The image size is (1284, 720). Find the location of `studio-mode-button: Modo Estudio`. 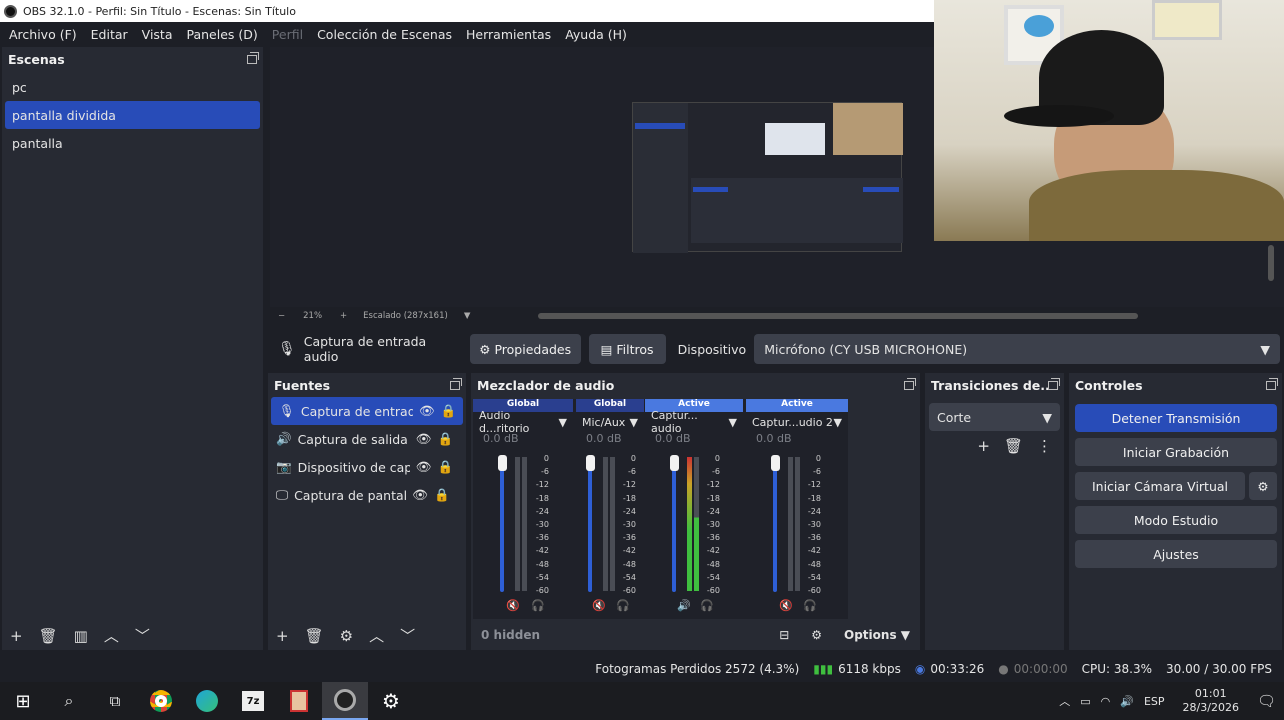

studio-mode-button: Modo Estudio is located at coordinates (1176, 520).